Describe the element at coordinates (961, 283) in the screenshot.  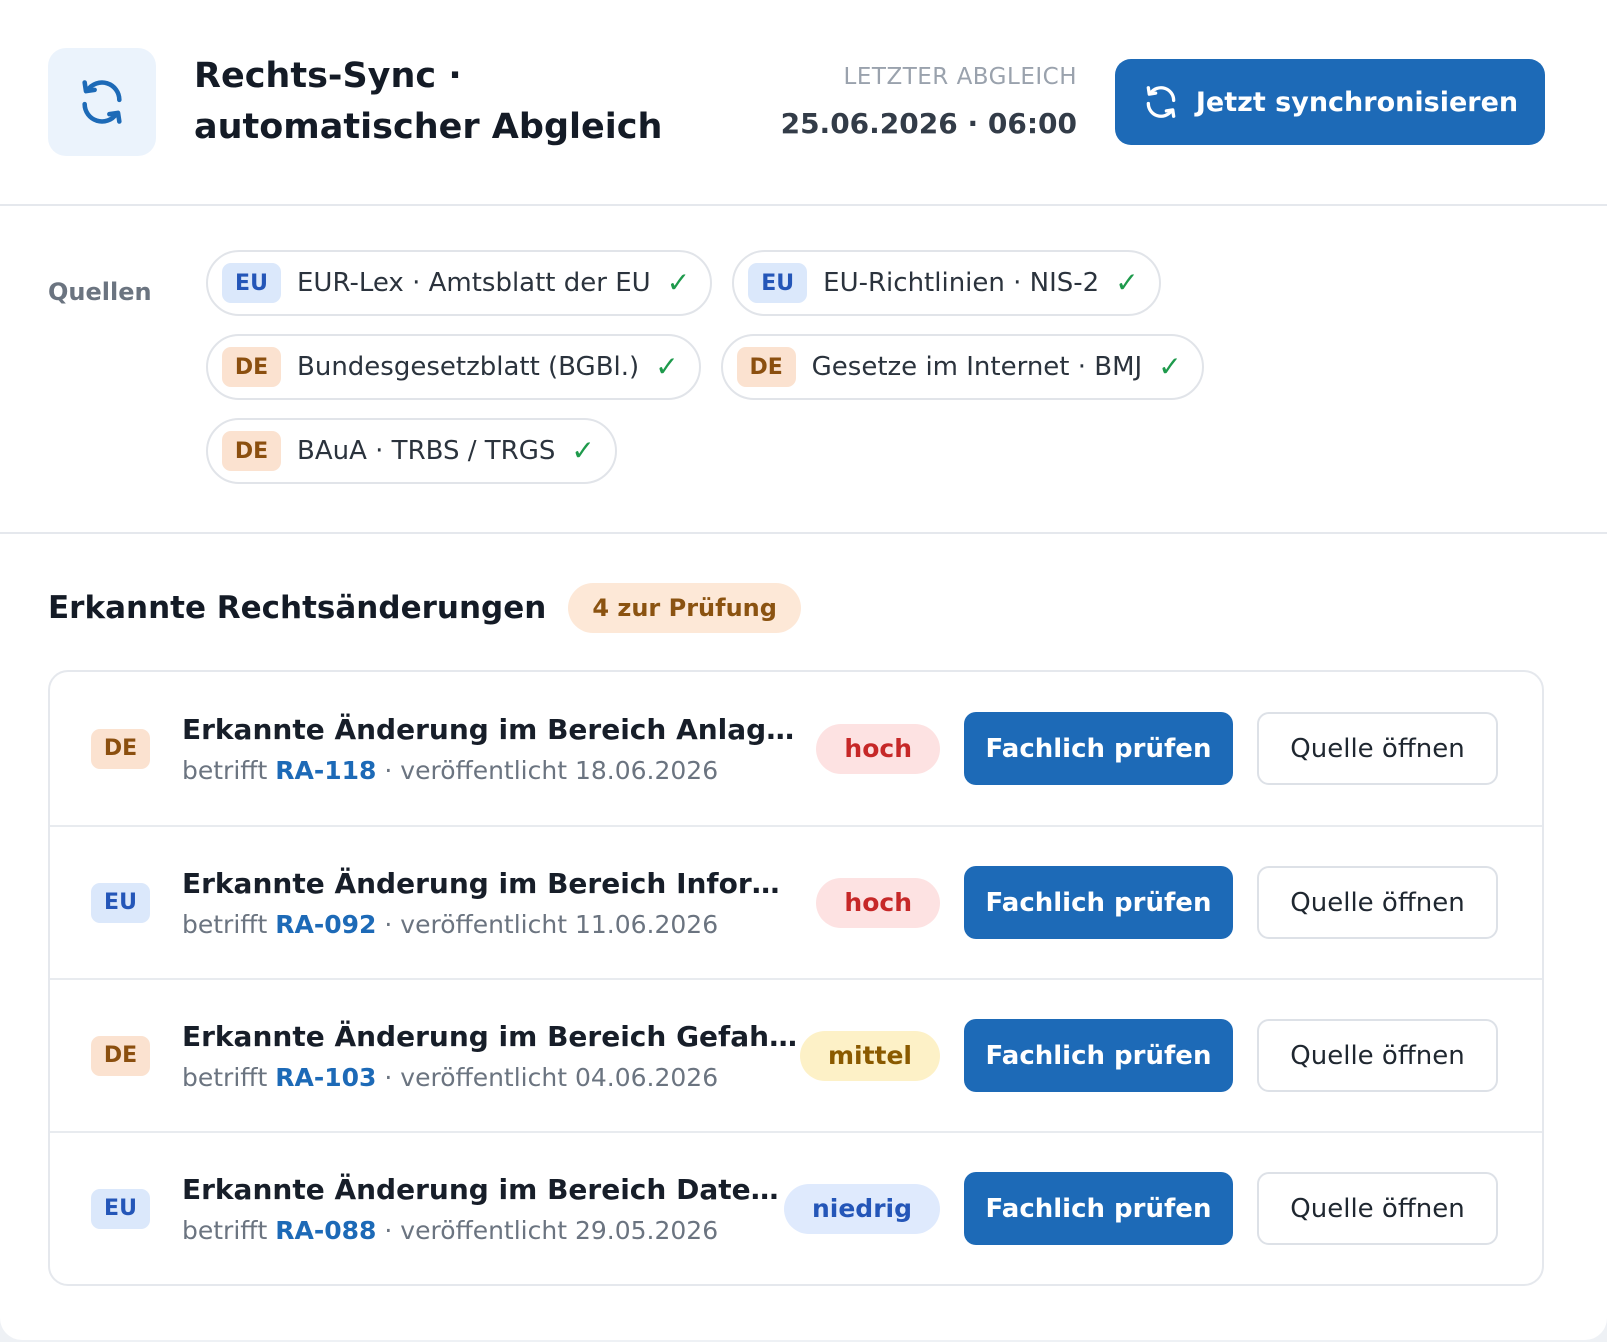
I see `source-label: EU-Richtlinien · NIS-2` at that location.